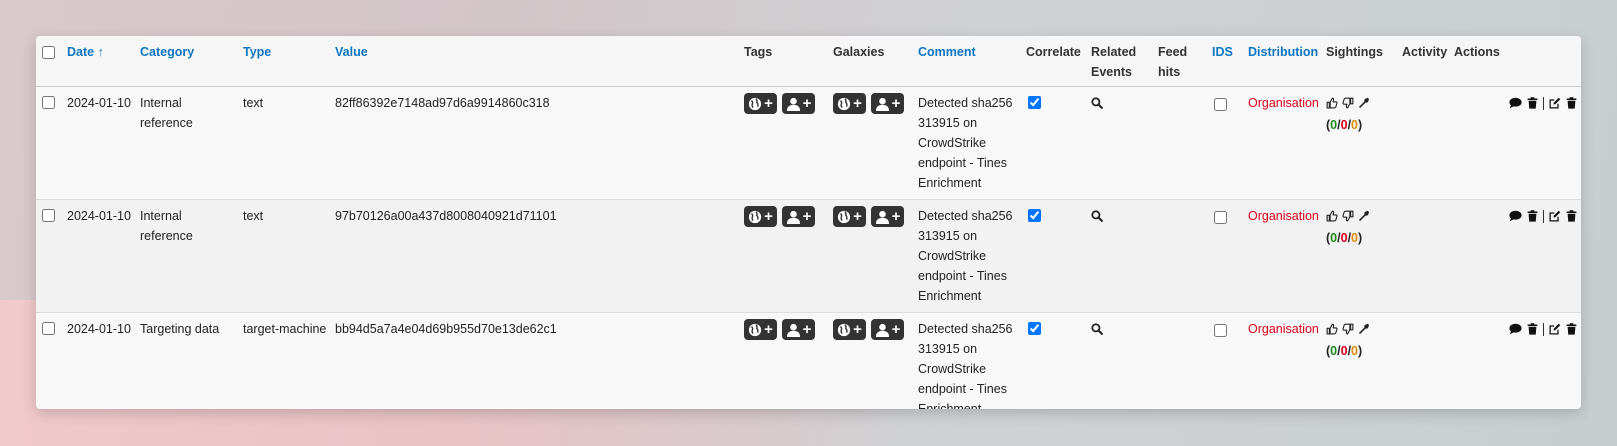 The image size is (1617, 446). Describe the element at coordinates (285, 61) in the screenshot. I see `col-type: Type` at that location.